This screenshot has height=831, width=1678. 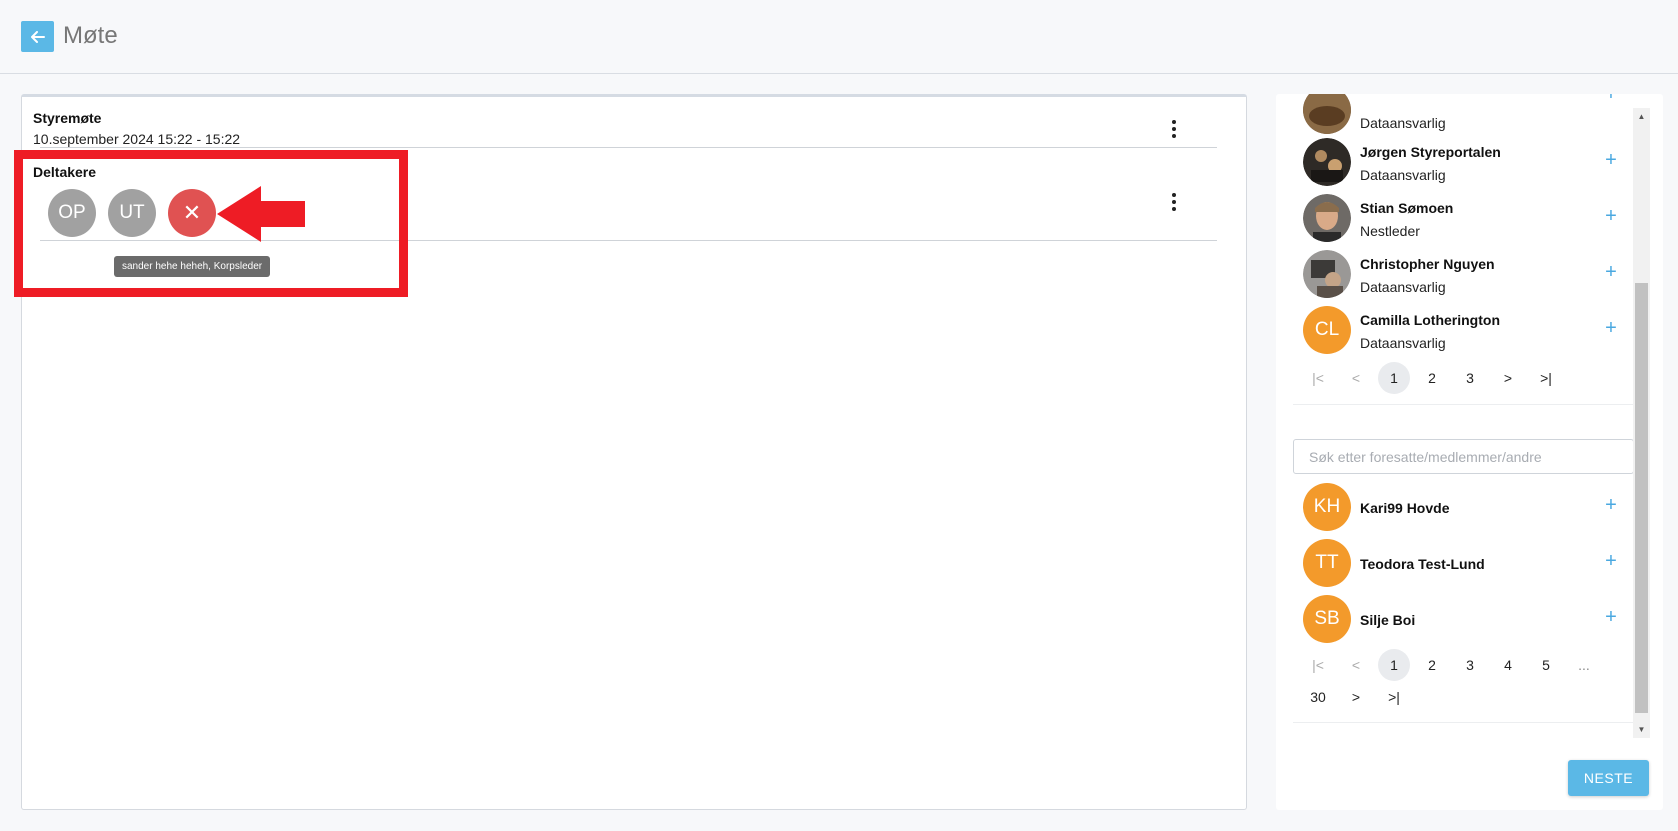 I want to click on avatar: KH, so click(x=1327, y=507).